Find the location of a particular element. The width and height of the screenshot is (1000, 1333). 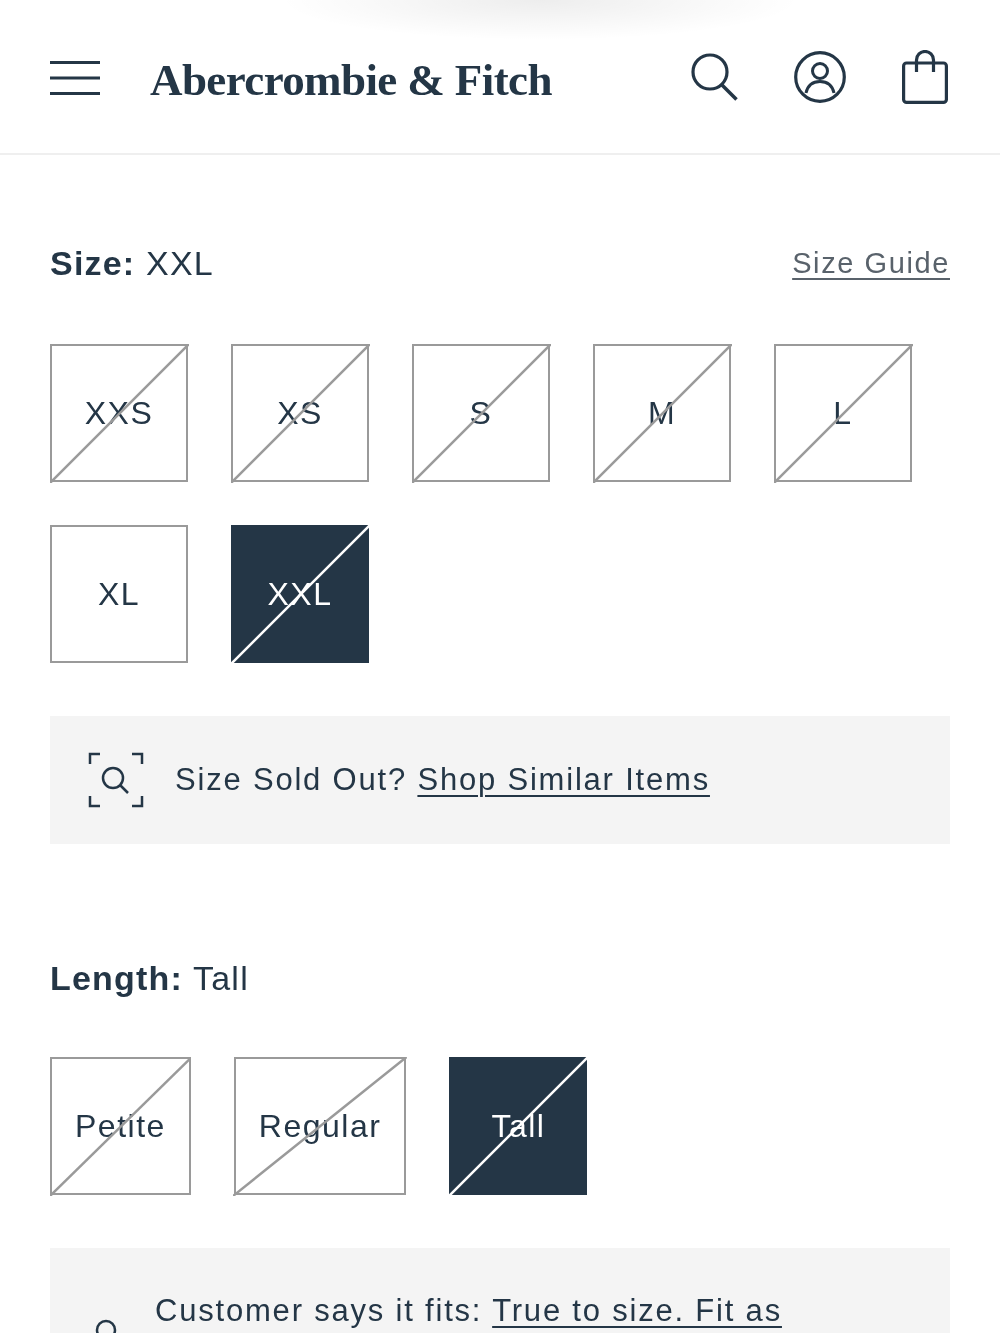

fit-message: Customer says it fits: True to size. Fit as is located at coordinates (468, 1311).